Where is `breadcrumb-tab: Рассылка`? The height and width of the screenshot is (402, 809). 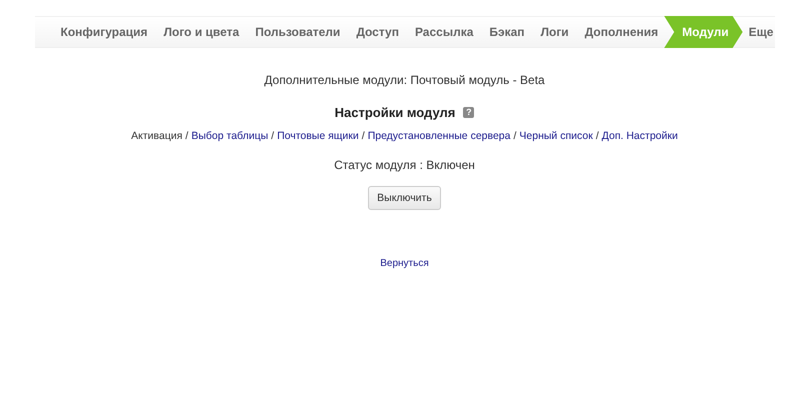
breadcrumb-tab: Рассылка is located at coordinates (444, 32).